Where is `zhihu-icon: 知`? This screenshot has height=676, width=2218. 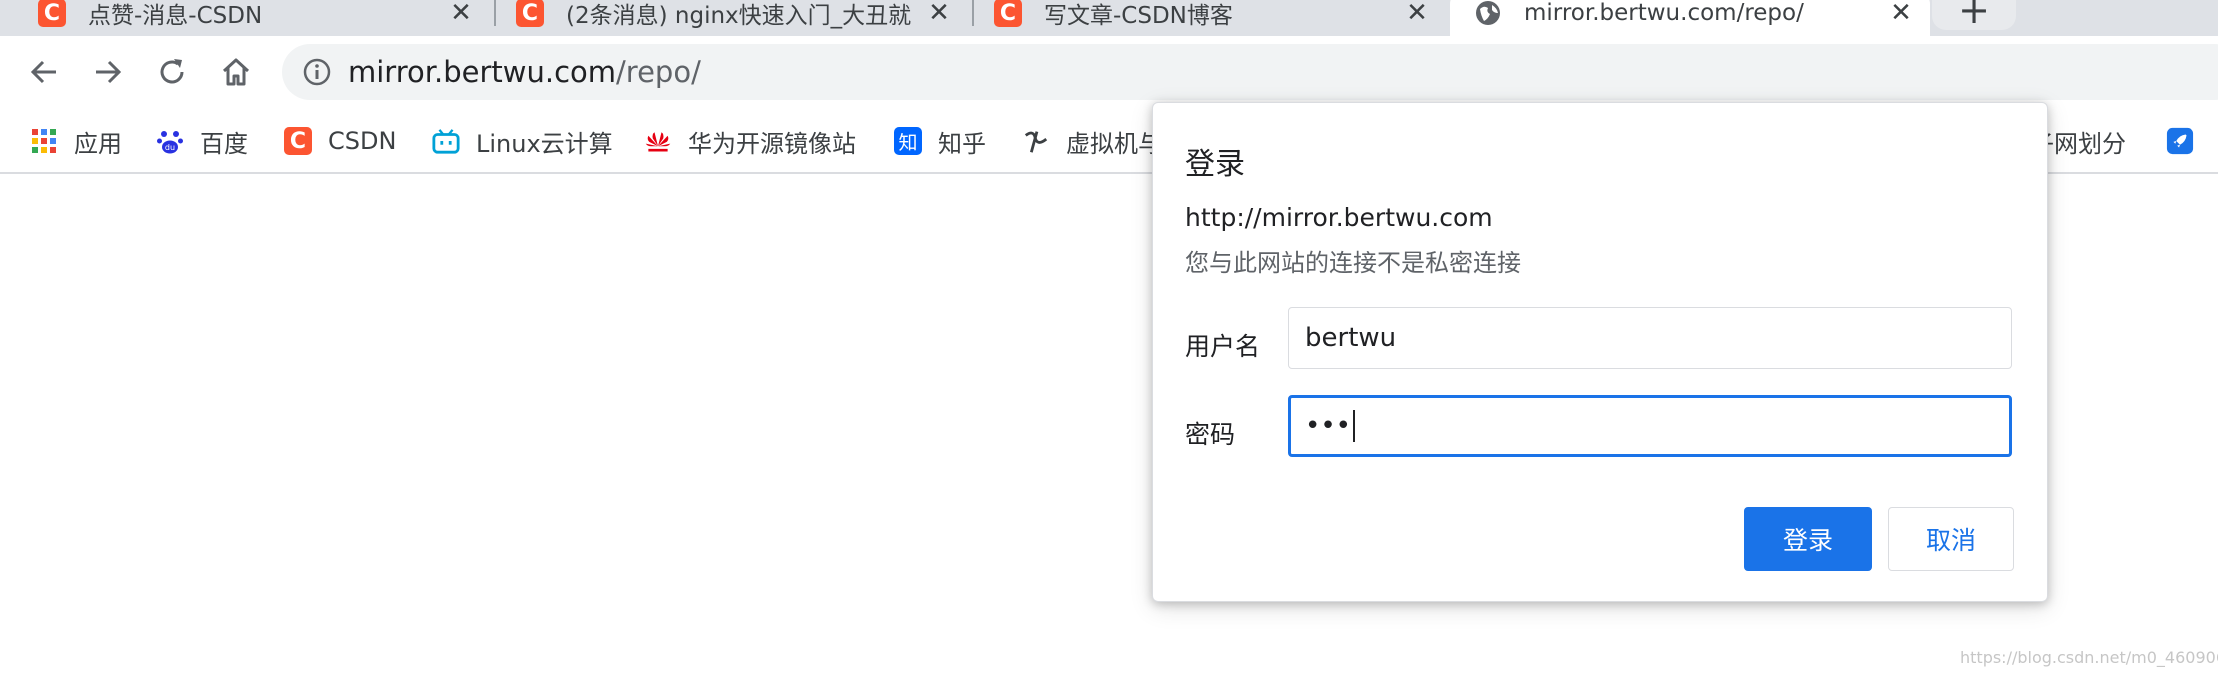 zhihu-icon: 知 is located at coordinates (908, 141).